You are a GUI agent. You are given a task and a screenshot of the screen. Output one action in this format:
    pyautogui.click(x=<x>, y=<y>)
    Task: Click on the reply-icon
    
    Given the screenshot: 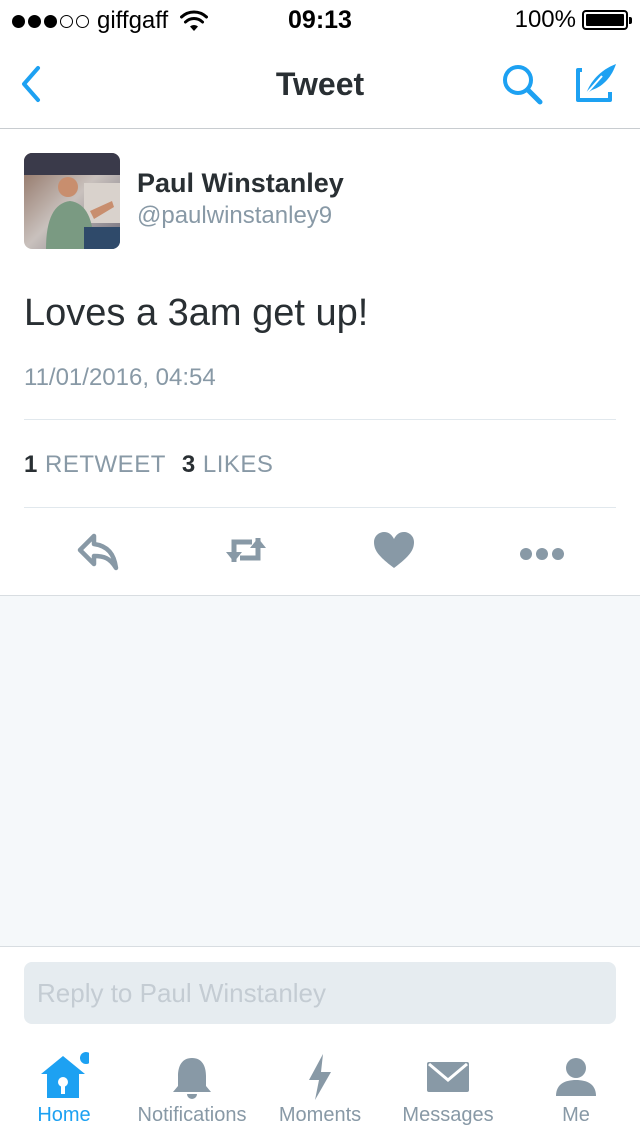 What is the action you would take?
    pyautogui.click(x=98, y=550)
    